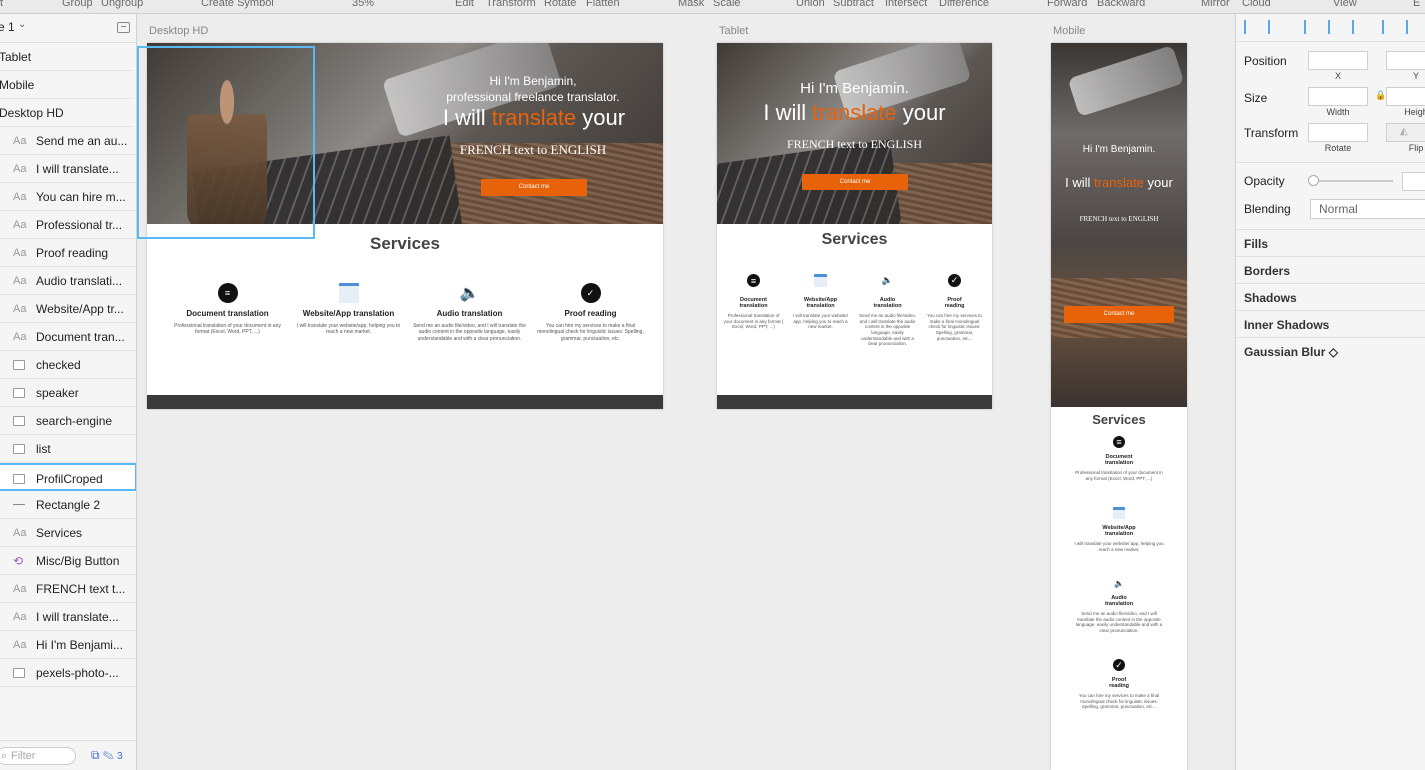 The height and width of the screenshot is (770, 1425). What do you see at coordinates (178, 31) in the screenshot?
I see `artboard-label-desktop: Desktop HD` at bounding box center [178, 31].